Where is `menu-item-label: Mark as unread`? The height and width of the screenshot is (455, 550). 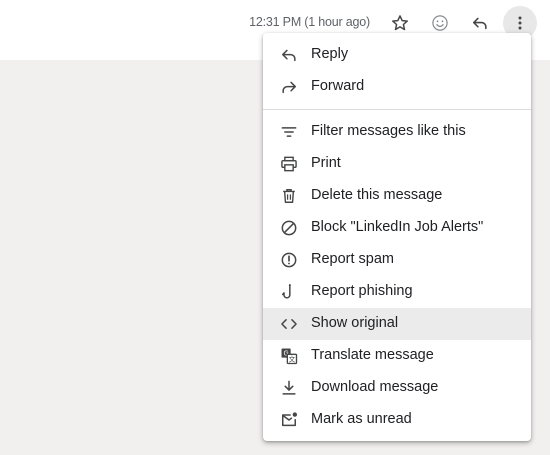
menu-item-label: Mark as unread is located at coordinates (361, 419).